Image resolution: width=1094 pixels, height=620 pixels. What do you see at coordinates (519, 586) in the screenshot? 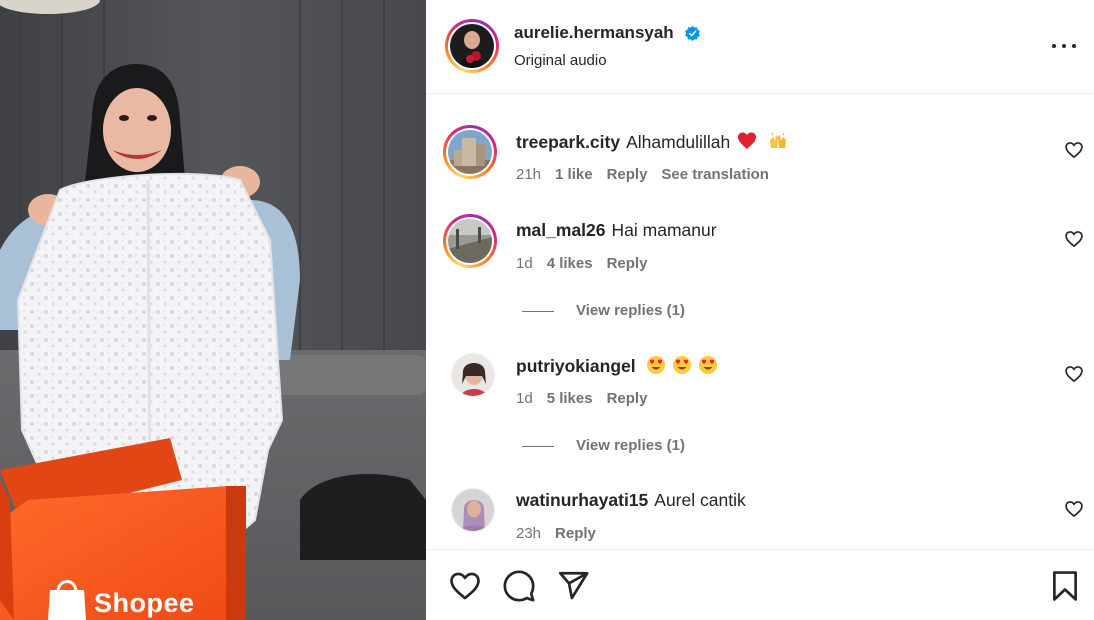
I see `comment-icon` at bounding box center [519, 586].